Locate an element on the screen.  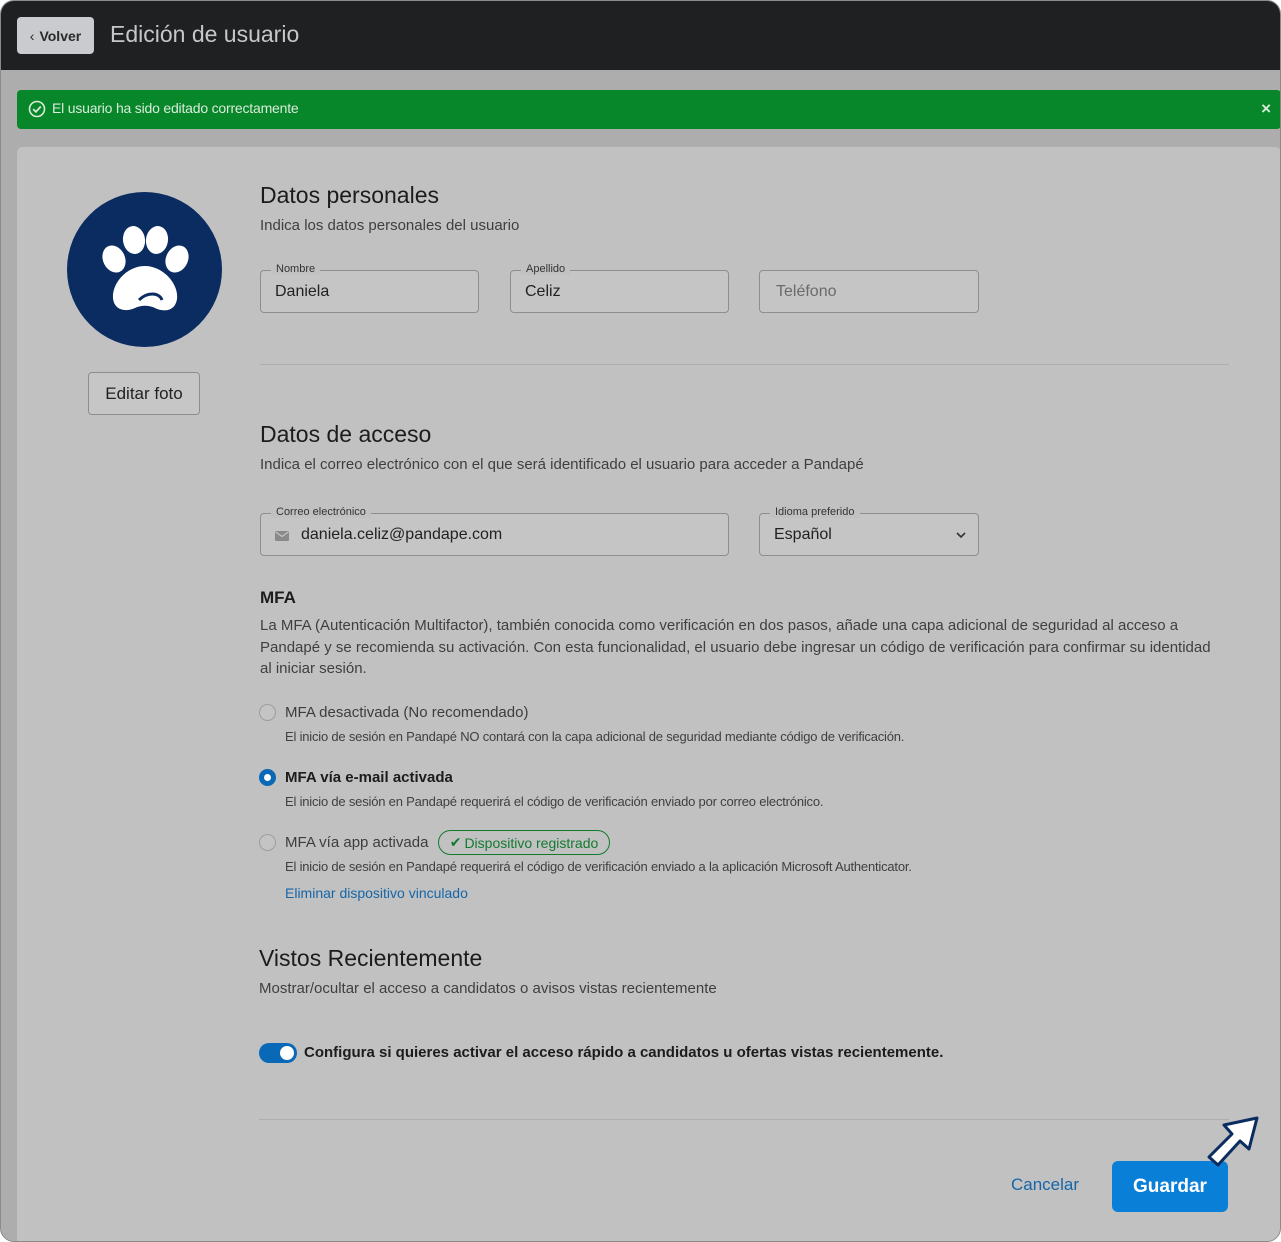
remove-device-link: Eliminar dispositivo vinculado is located at coordinates (376, 893).